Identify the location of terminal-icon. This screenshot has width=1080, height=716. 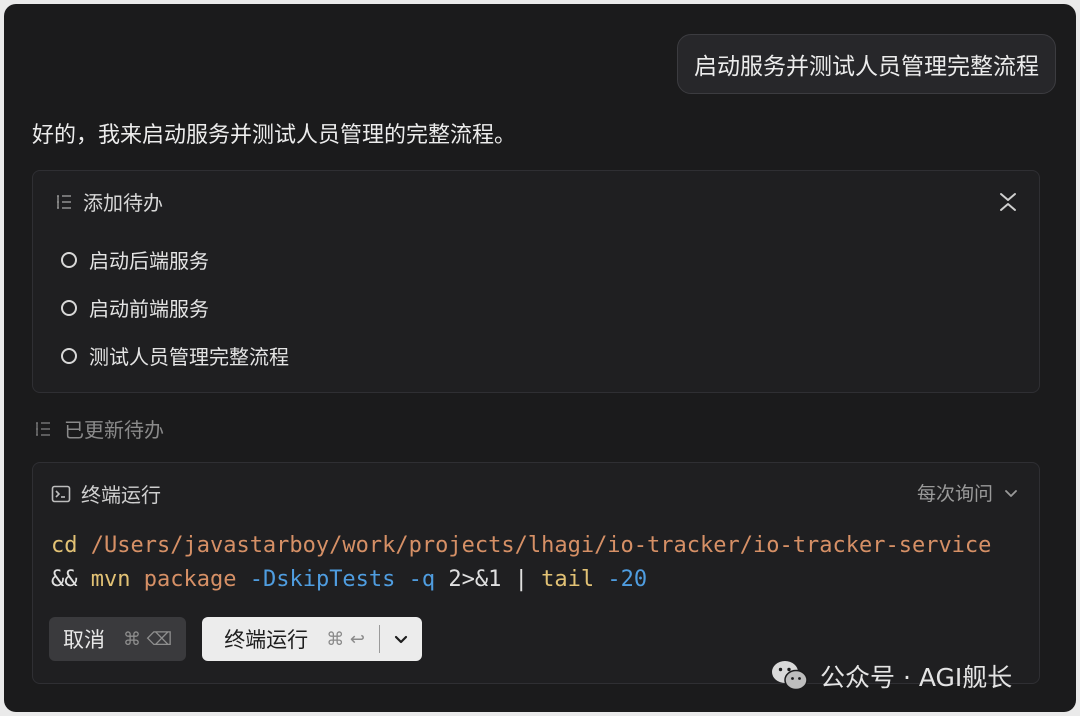
(61, 493).